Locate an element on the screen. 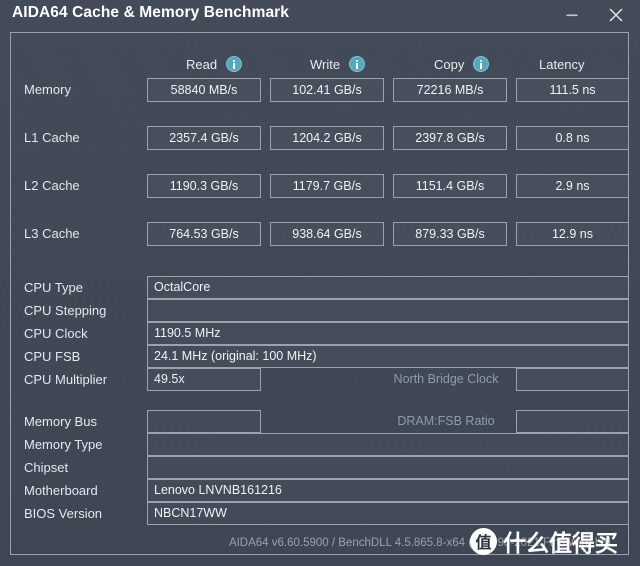 The height and width of the screenshot is (566, 640). bench-value-l3-read: 764.53 GB/s is located at coordinates (204, 234).